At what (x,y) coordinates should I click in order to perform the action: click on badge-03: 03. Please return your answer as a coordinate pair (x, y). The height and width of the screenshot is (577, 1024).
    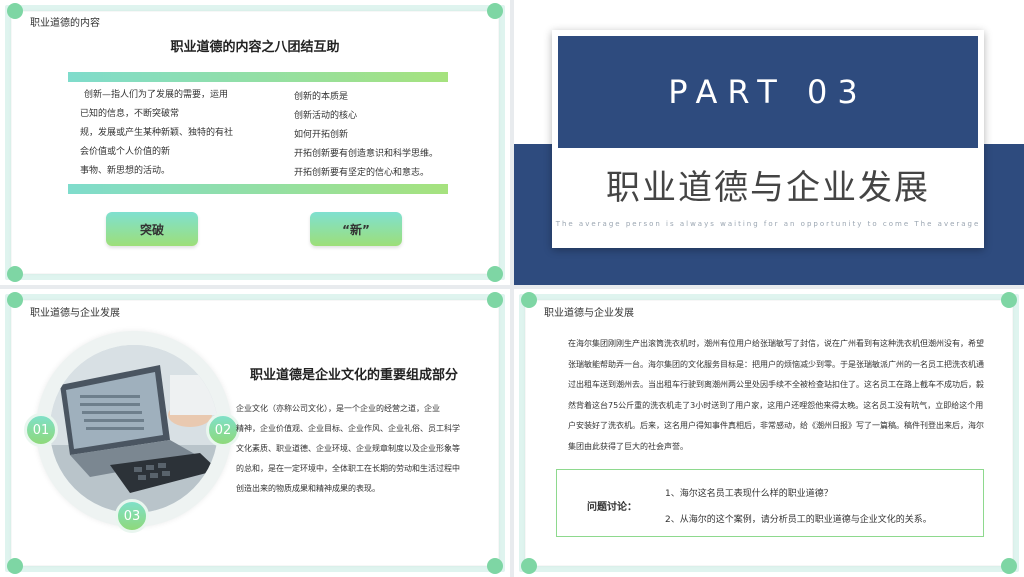
    Looking at the image, I should click on (132, 516).